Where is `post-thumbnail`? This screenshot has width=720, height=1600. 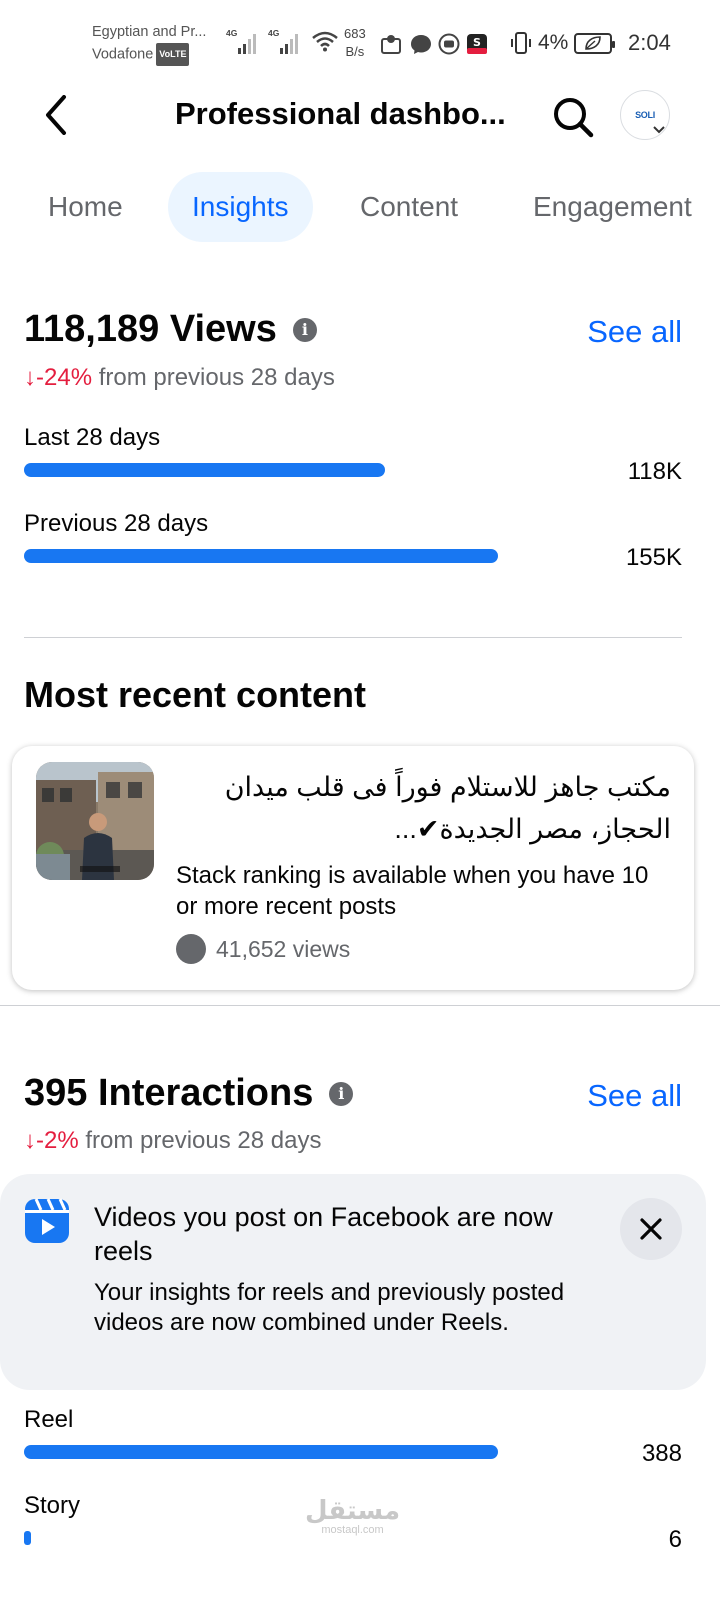 post-thumbnail is located at coordinates (95, 821).